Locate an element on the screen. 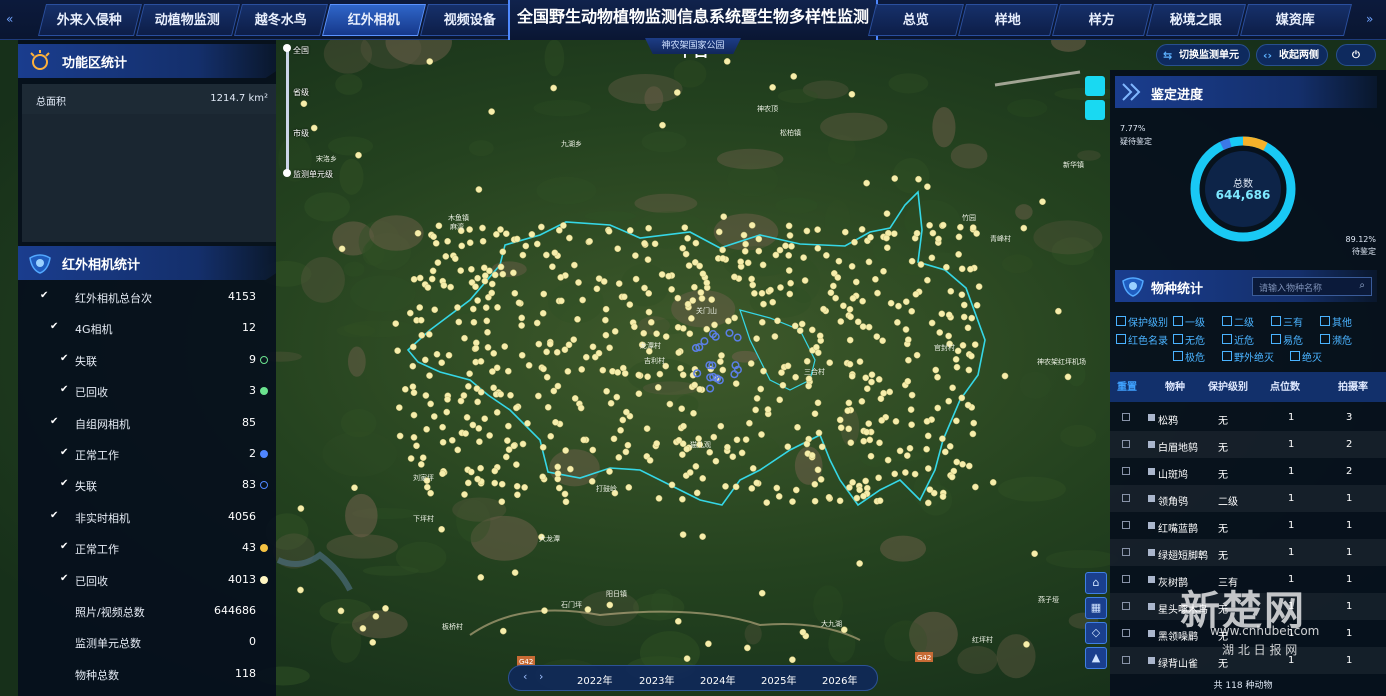 This screenshot has height=696, width=1386. tab-quadrats: 样方 is located at coordinates (1102, 20).